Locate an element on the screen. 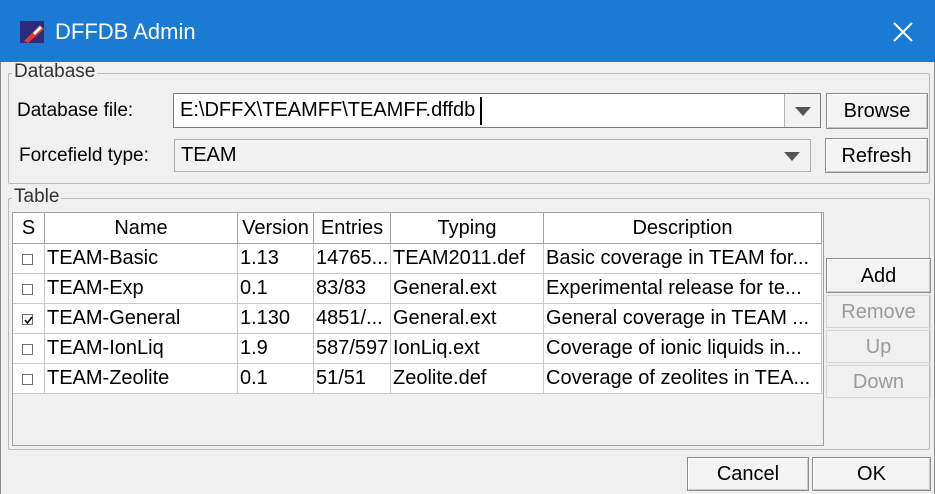 The image size is (935, 494). text-caret is located at coordinates (481, 111).